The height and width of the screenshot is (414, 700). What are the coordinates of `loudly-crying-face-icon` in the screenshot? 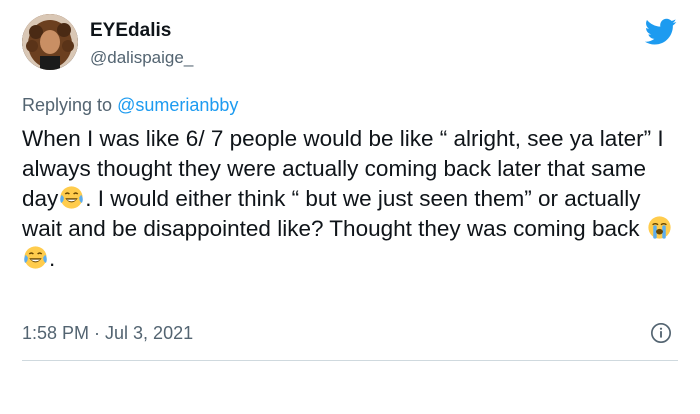 It's located at (659, 227).